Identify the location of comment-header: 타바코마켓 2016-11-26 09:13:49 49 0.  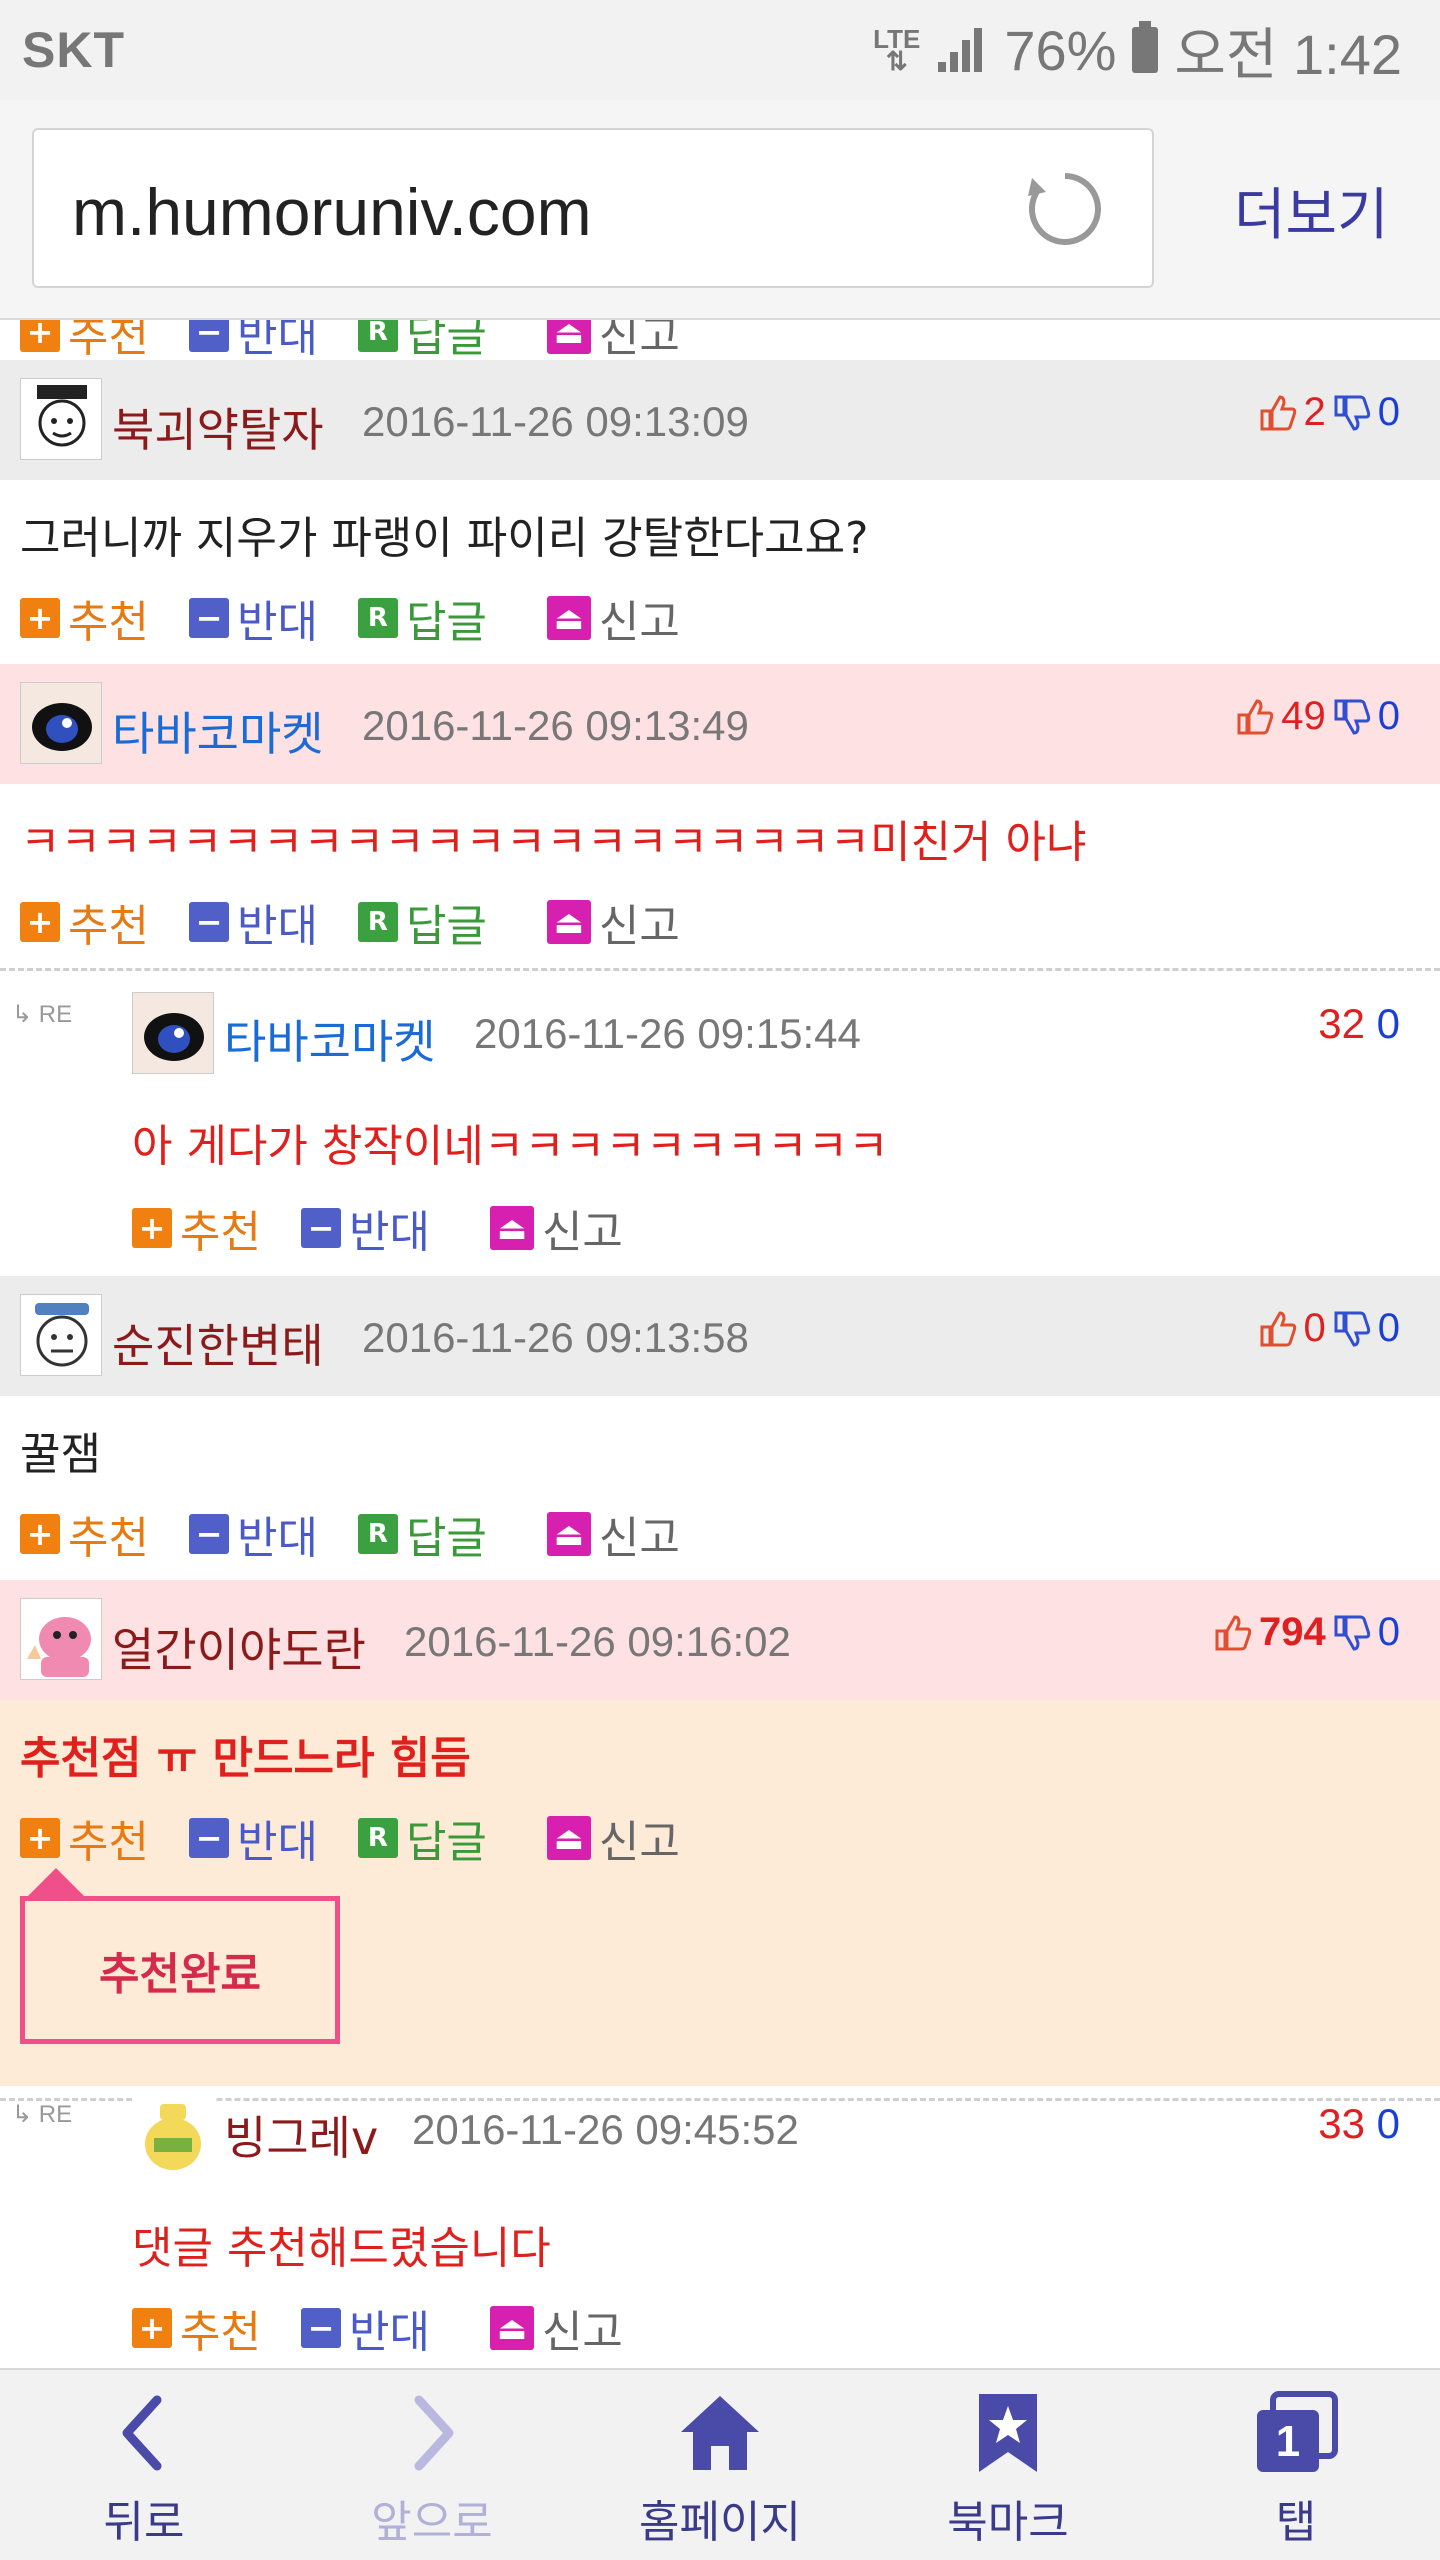
(720, 724).